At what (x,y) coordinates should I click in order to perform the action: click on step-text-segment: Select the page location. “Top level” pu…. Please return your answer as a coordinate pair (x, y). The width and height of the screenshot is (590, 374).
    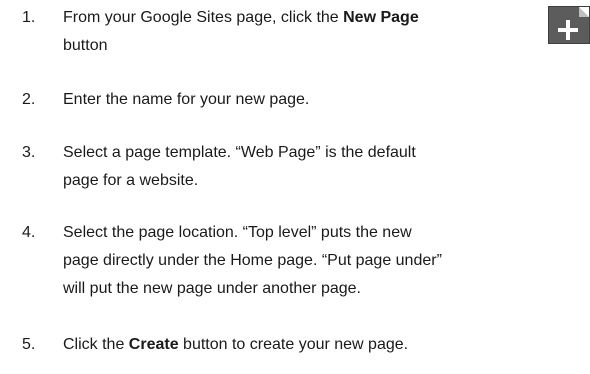
    Looking at the image, I should click on (237, 232).